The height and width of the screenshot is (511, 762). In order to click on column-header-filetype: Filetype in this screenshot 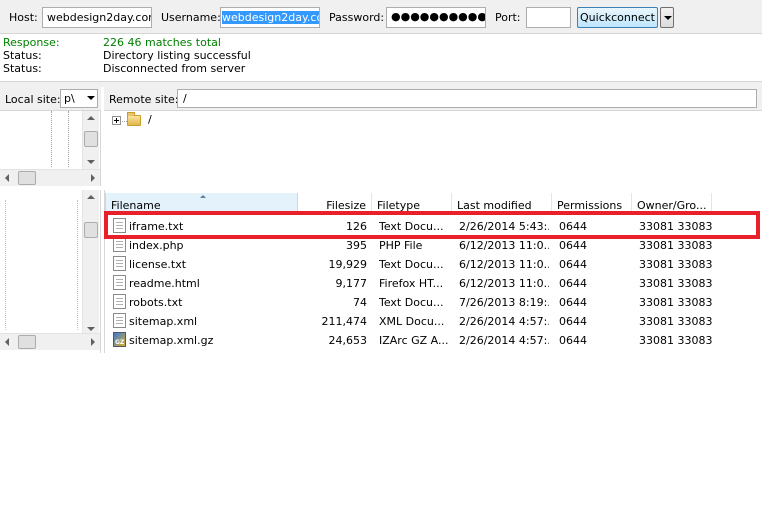, I will do `click(412, 203)`.